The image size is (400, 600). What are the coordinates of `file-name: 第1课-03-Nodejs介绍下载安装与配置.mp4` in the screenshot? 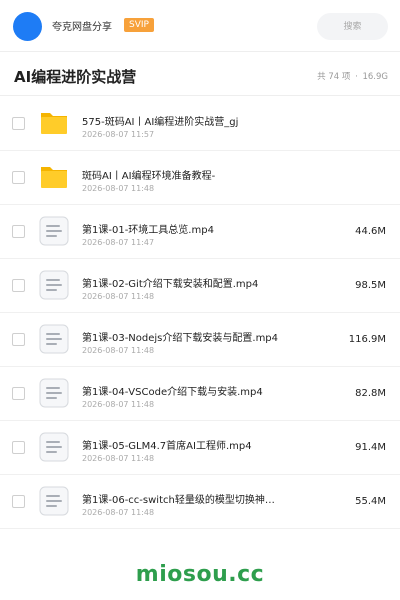 It's located at (180, 338).